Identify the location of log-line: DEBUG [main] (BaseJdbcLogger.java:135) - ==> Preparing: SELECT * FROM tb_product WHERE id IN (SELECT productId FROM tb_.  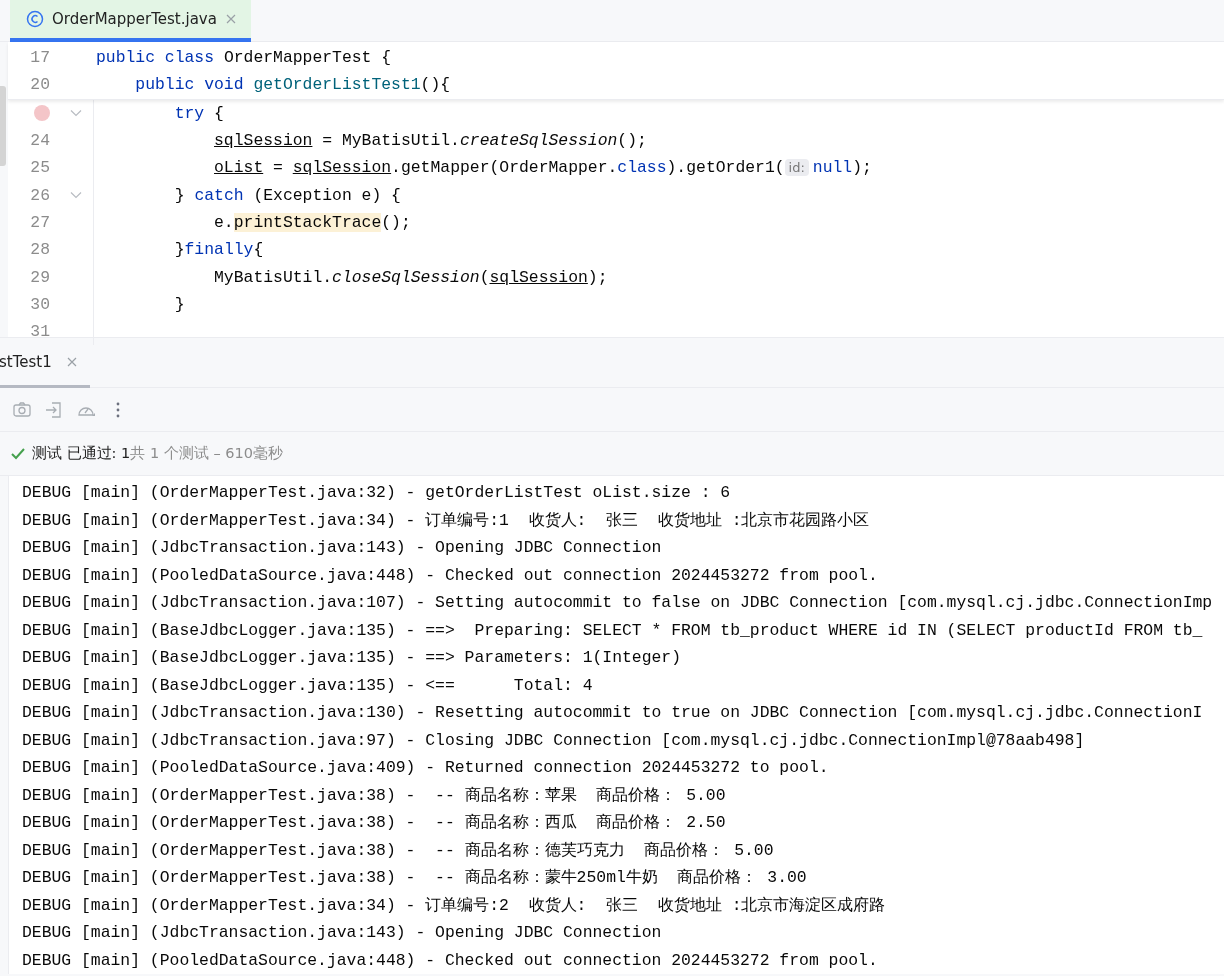
(613, 630).